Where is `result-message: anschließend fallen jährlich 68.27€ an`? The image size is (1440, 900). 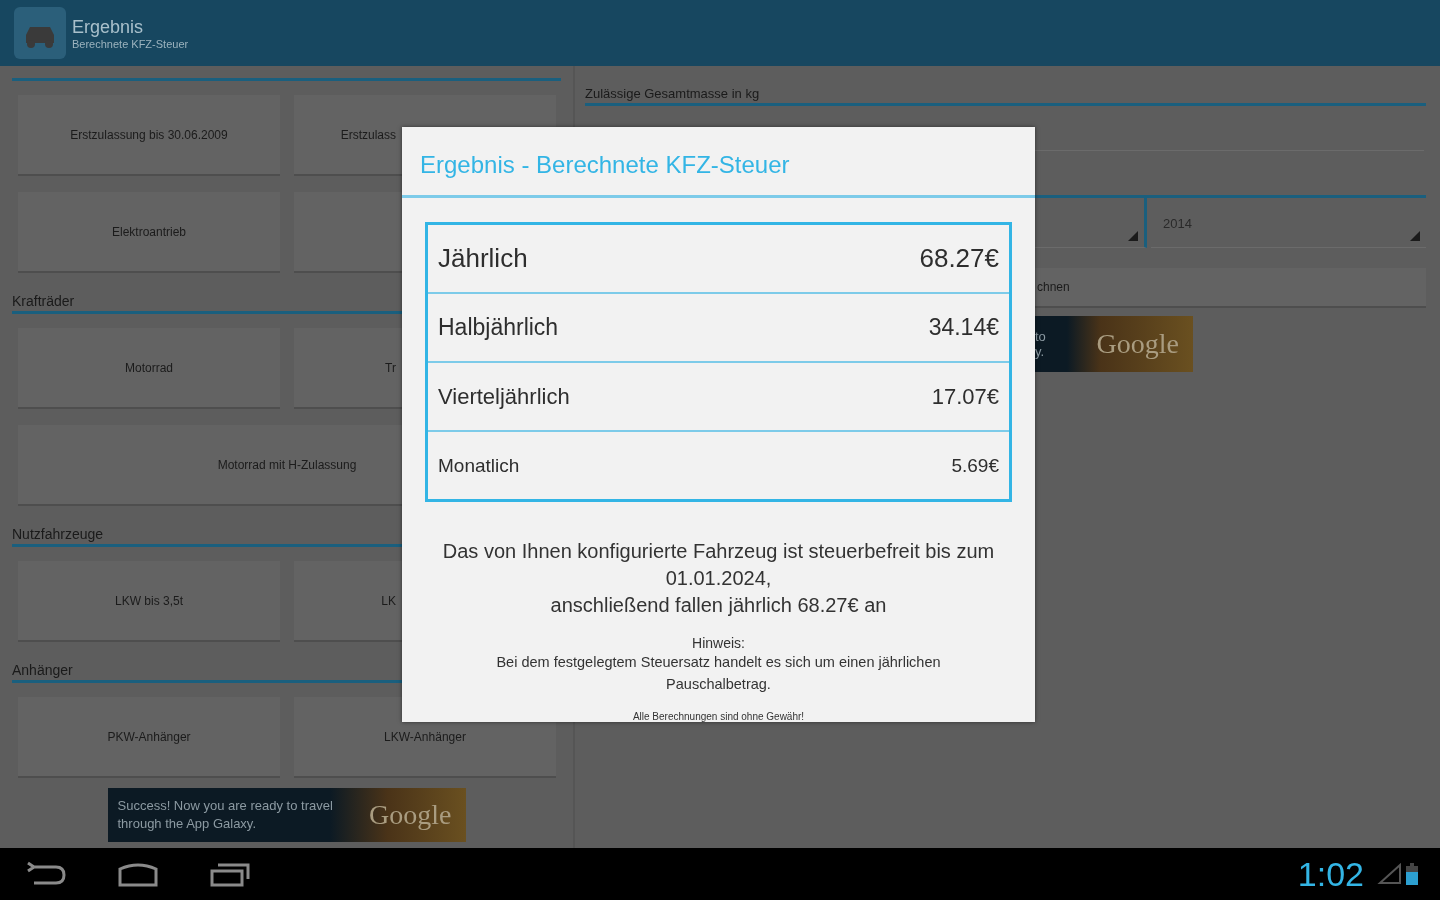 result-message: anschließend fallen jährlich 68.27€ an is located at coordinates (718, 605).